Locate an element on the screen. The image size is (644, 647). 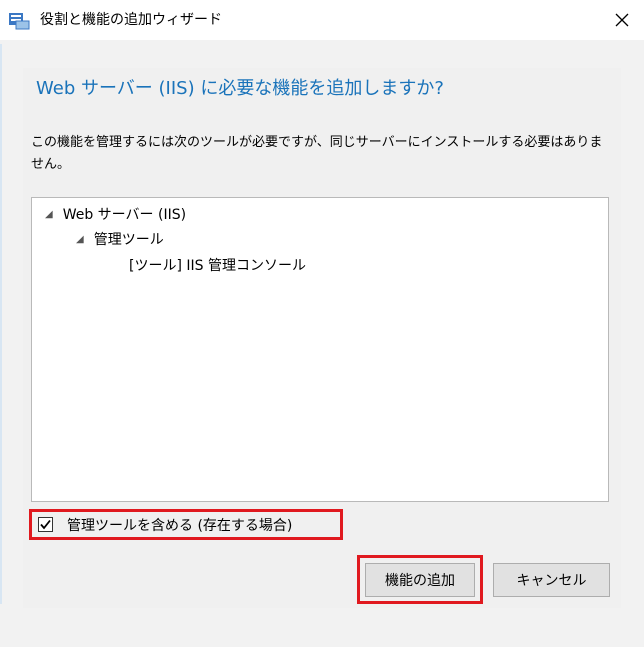
checkmark-icon is located at coordinates (45, 524).